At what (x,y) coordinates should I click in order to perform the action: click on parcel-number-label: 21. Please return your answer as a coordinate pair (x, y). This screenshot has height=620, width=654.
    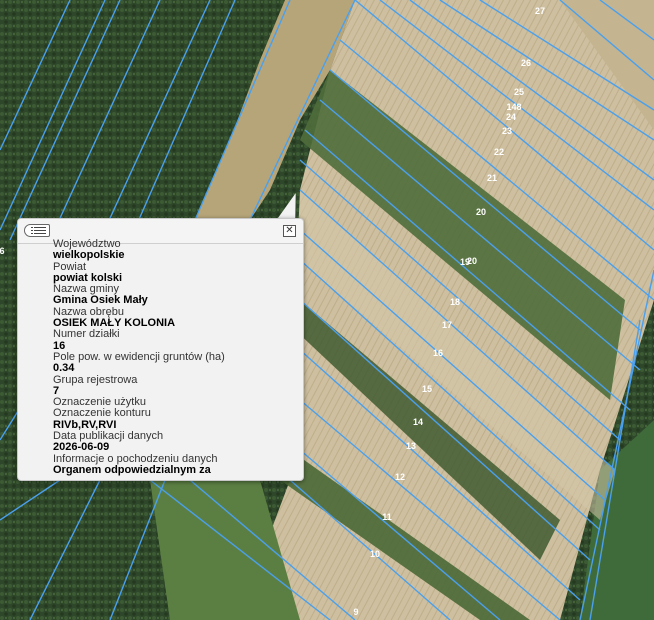
    Looking at the image, I should click on (492, 178).